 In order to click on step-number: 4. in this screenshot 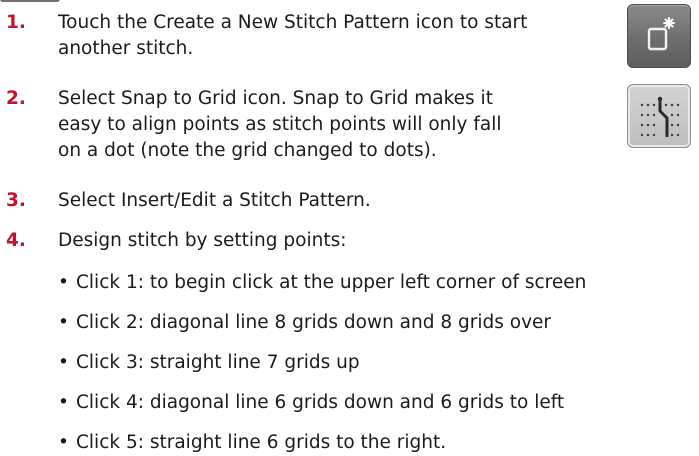, I will do `click(16, 240)`.